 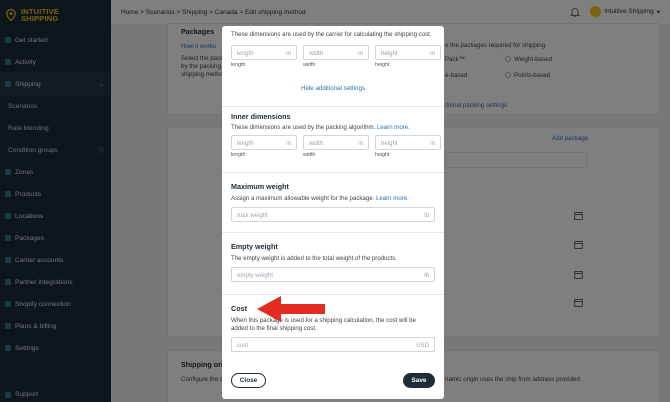 I want to click on cost-input: cost USD, so click(x=333, y=344).